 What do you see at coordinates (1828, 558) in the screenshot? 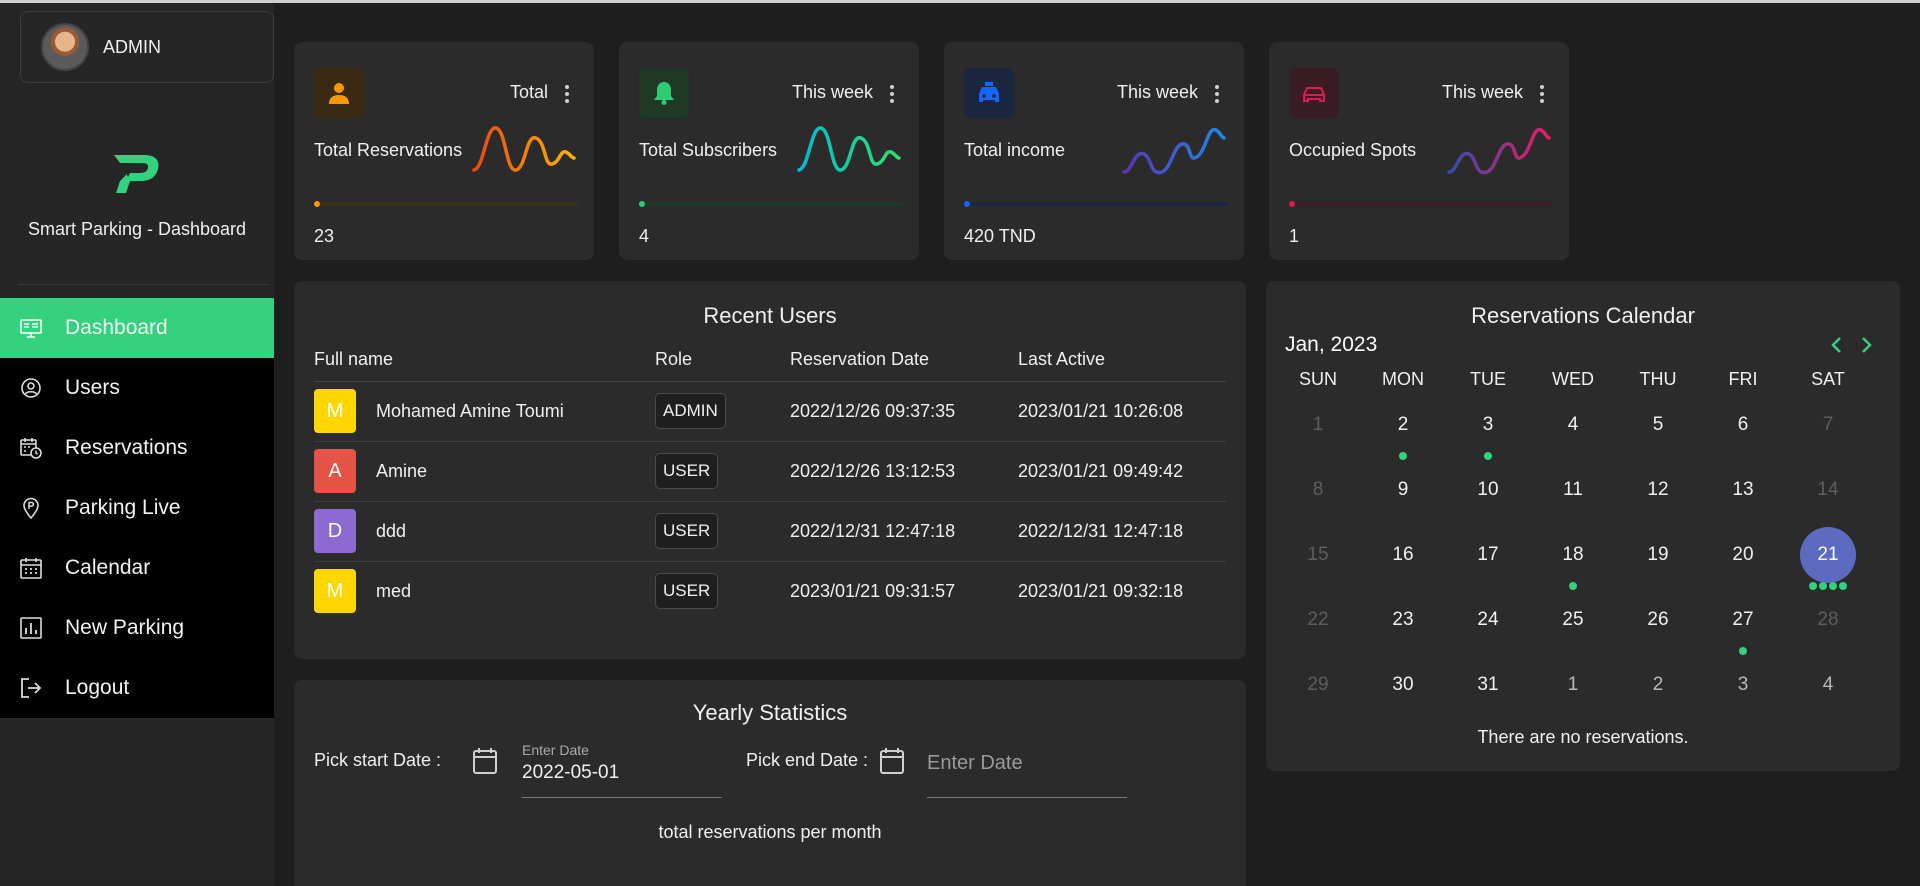
I see `calendar-day: 21` at bounding box center [1828, 558].